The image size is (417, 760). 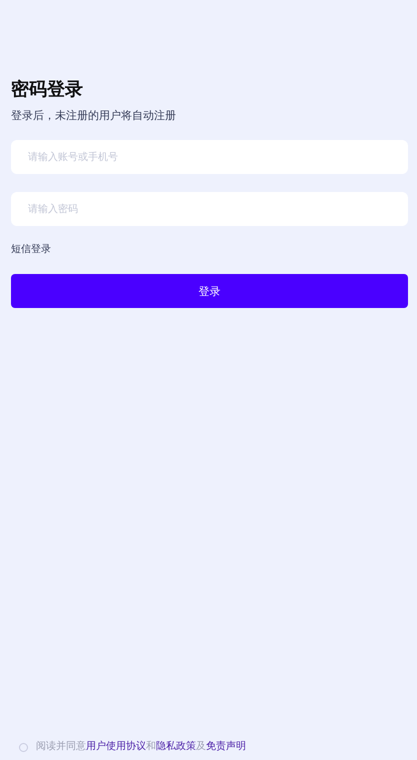 I want to click on agreement-link: 隐私政策, so click(x=176, y=746).